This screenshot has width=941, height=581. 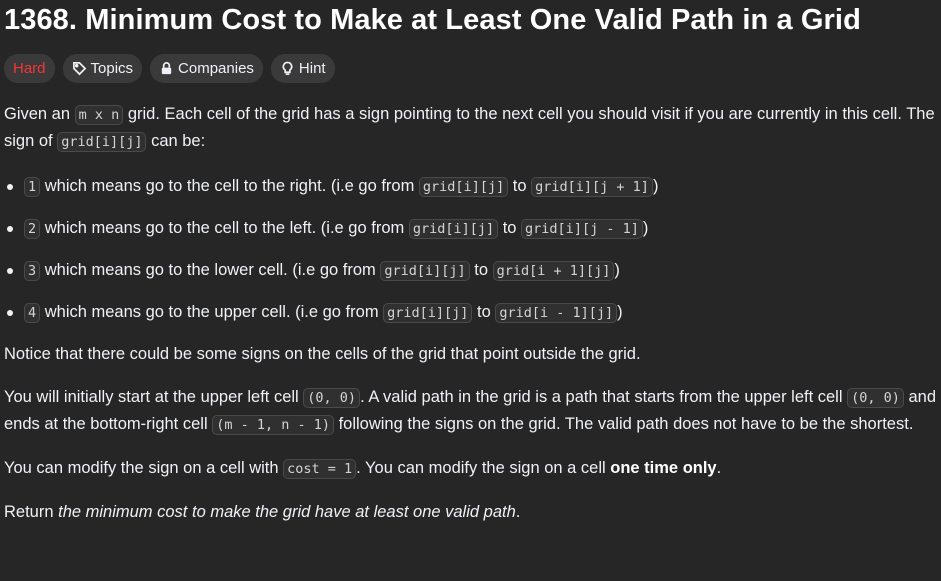 I want to click on difficulty-badge: Hard, so click(x=29, y=68).